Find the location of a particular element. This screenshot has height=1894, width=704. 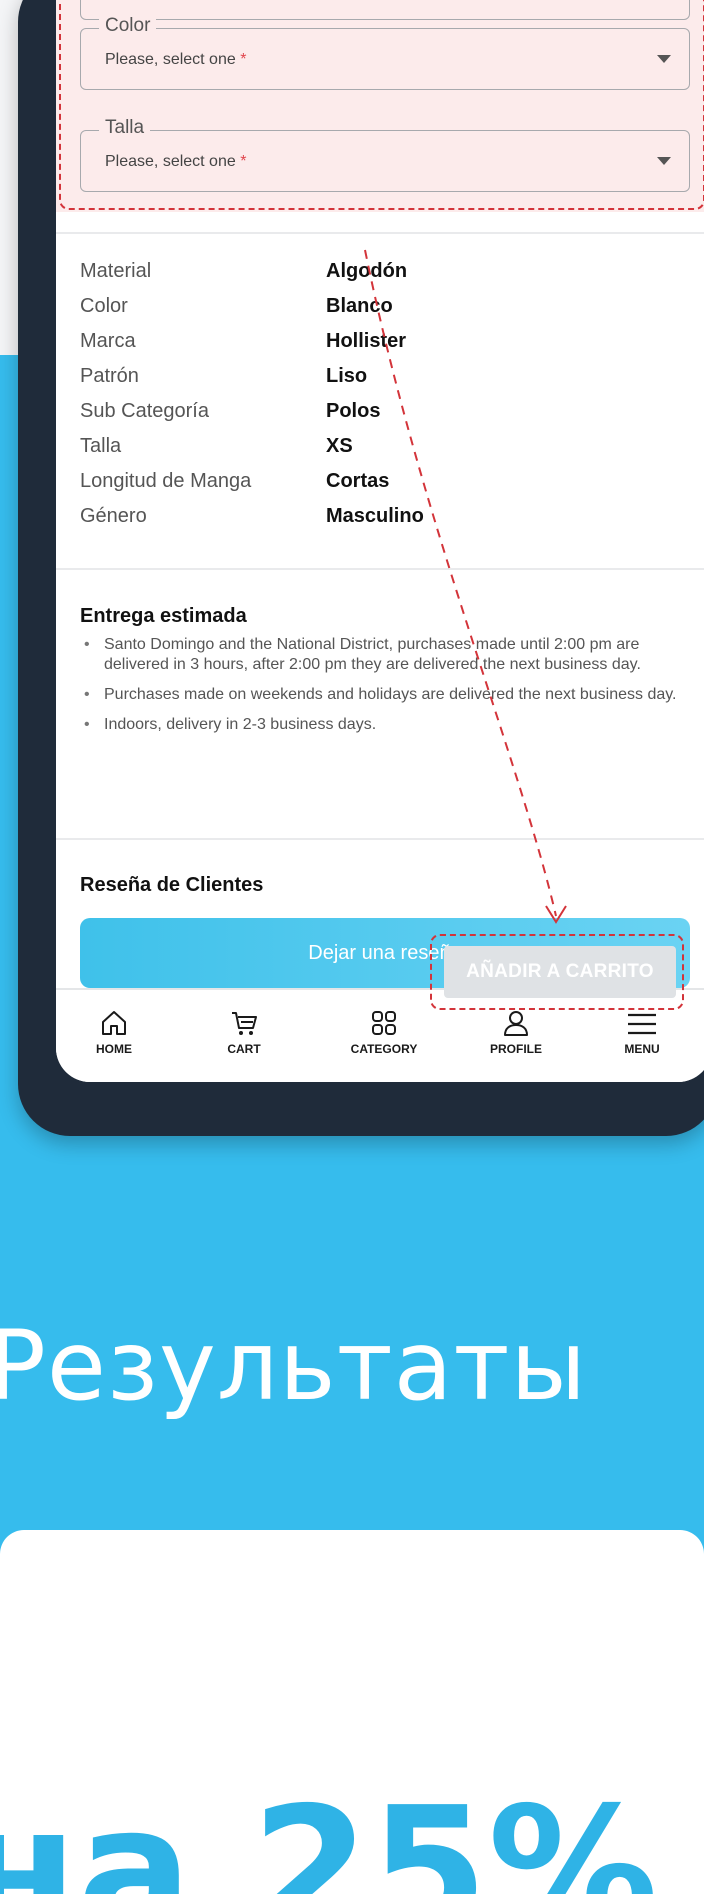

spec-row: Marca Hollister is located at coordinates (380, 347).